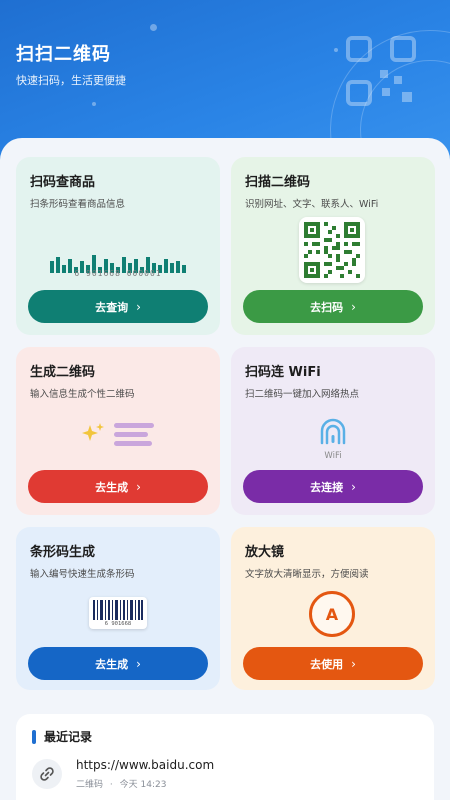 Image resolution: width=450 pixels, height=800 pixels. What do you see at coordinates (145, 765) in the screenshot?
I see `record-url: https://www.baidu.com` at bounding box center [145, 765].